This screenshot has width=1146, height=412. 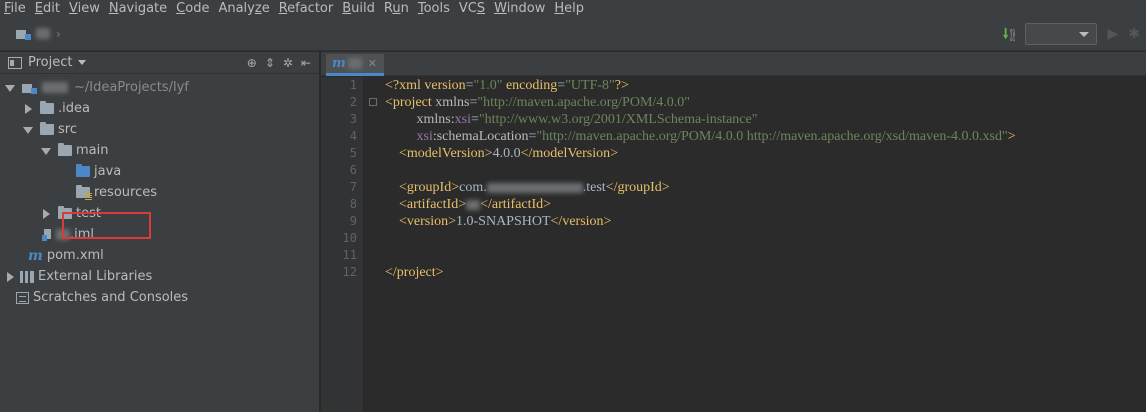 I want to click on line-number: 7, so click(x=353, y=187).